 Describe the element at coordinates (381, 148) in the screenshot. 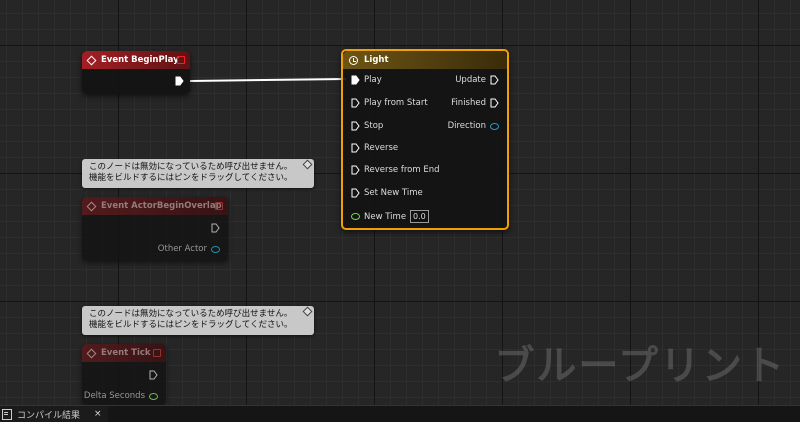

I see `pin-reverse-label: Reverse` at that location.